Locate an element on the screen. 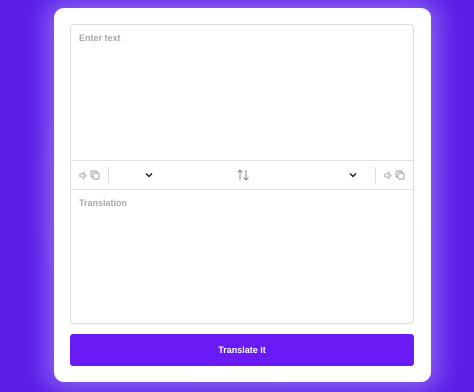 This screenshot has width=474, height=392. target-tools is located at coordinates (394, 175).